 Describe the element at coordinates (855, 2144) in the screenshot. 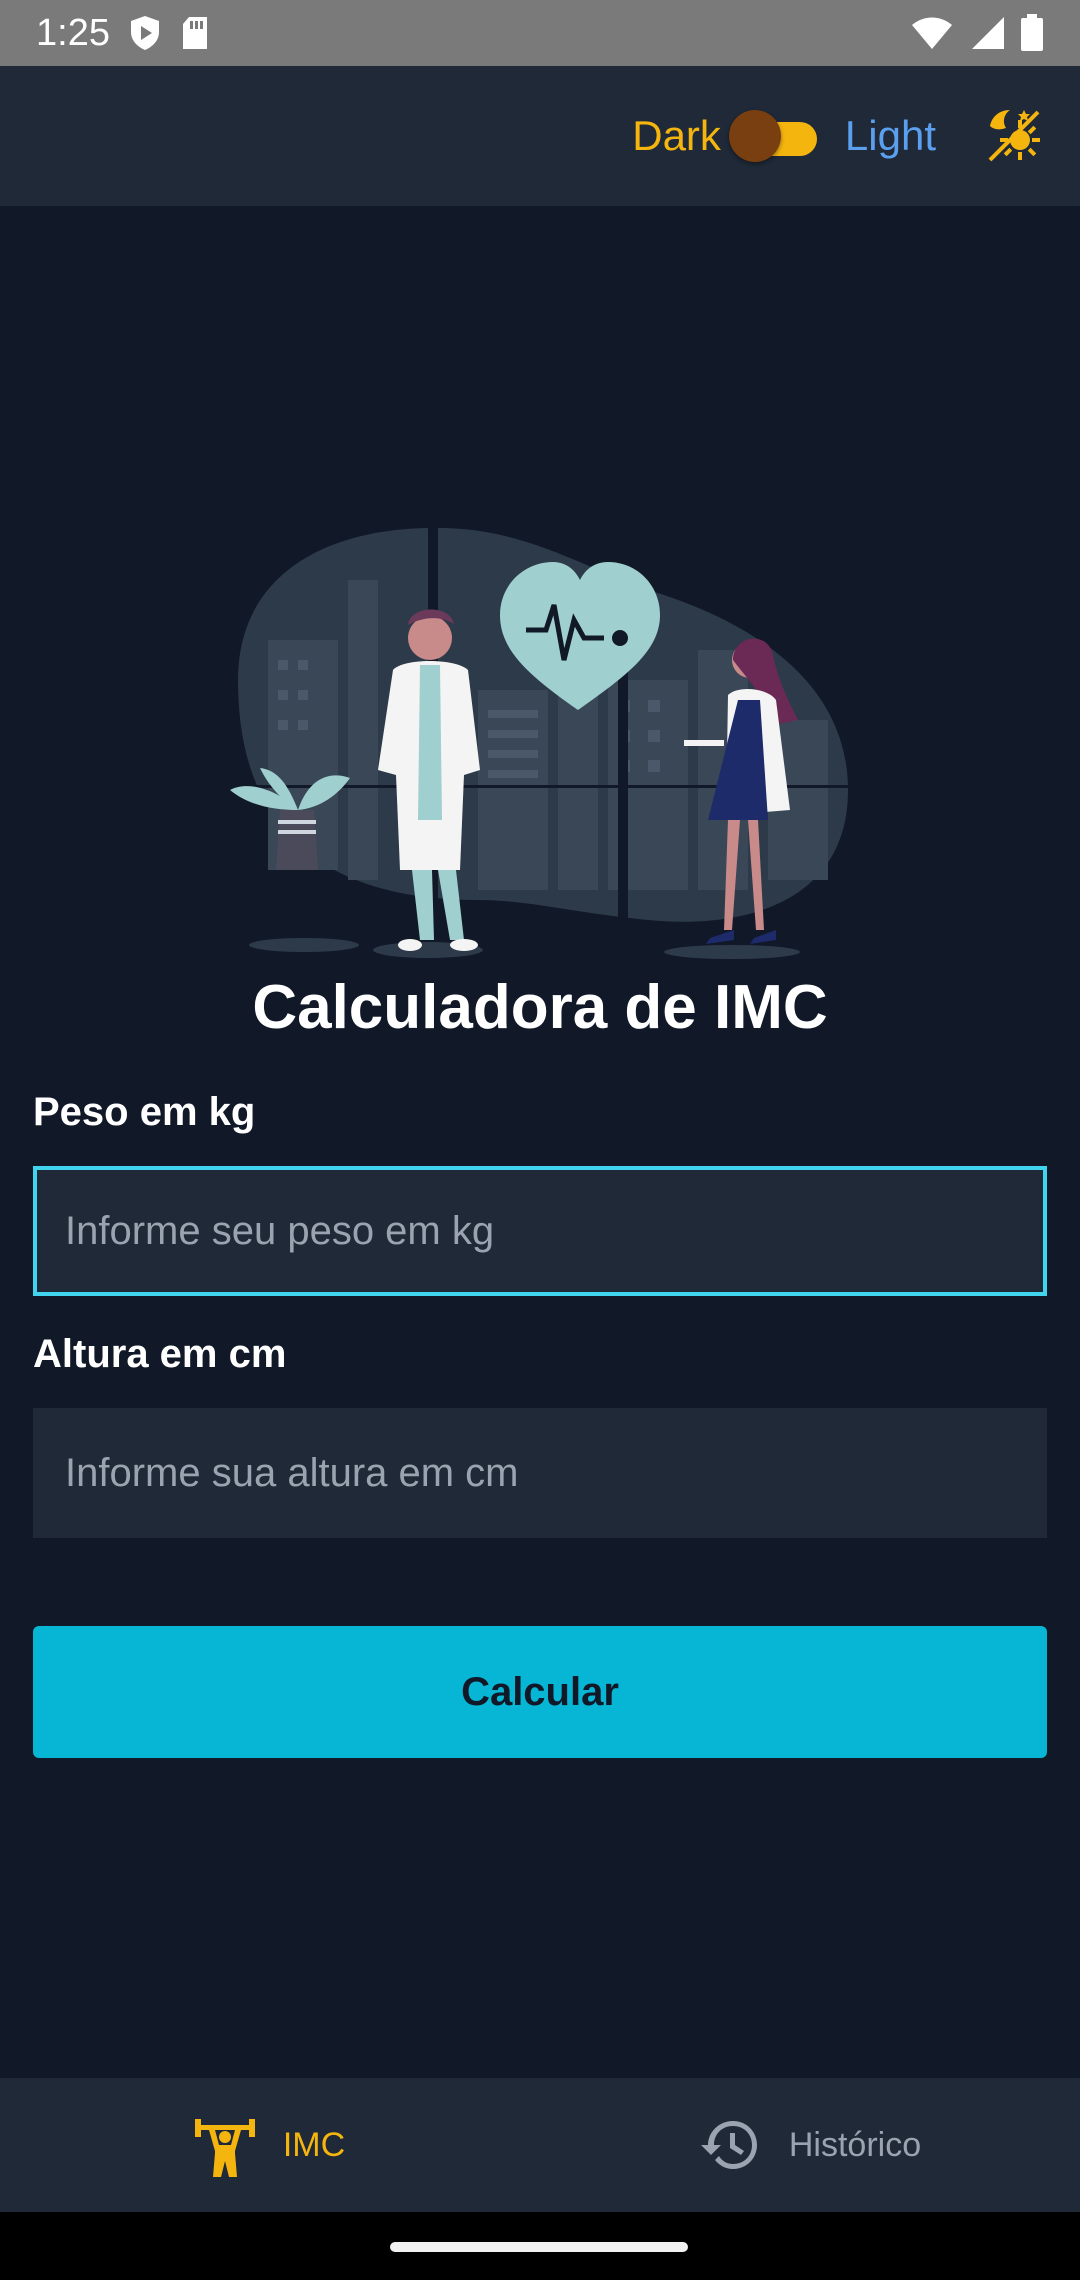

I see `nav-label-historico: Histórico` at that location.